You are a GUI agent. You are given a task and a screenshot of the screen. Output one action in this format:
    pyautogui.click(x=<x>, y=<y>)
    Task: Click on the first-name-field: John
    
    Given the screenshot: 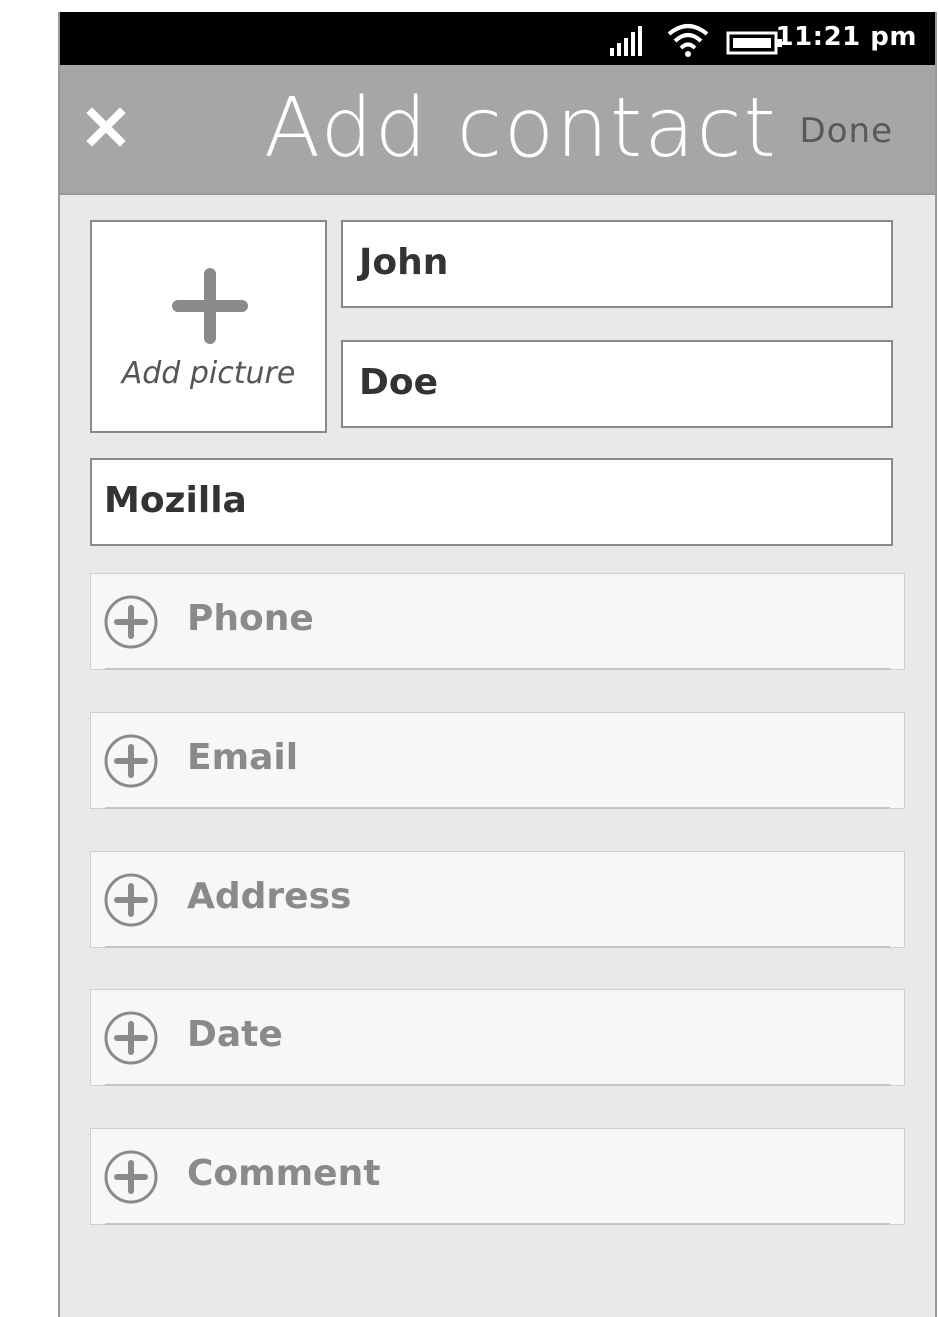 What is the action you would take?
    pyautogui.click(x=617, y=264)
    